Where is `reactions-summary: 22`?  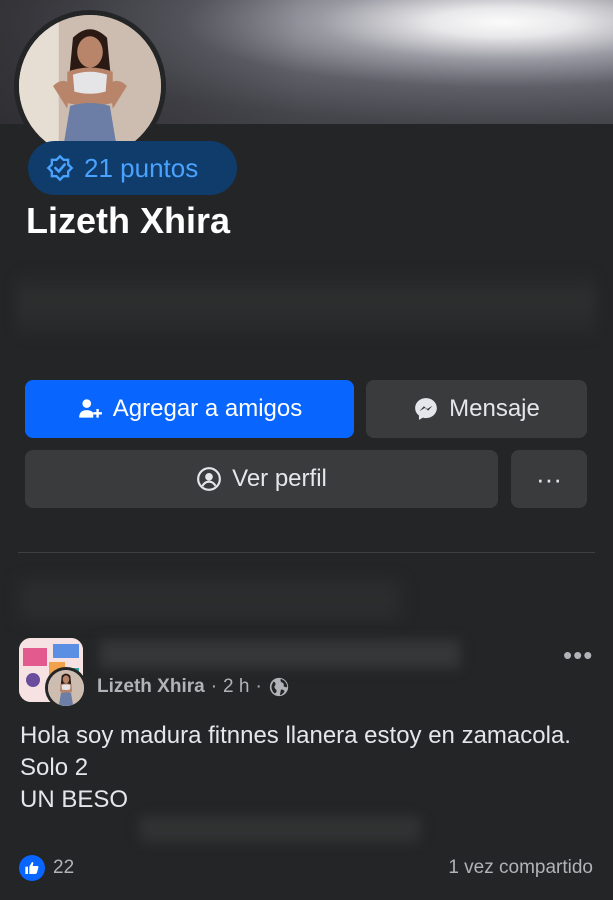
reactions-summary: 22 is located at coordinates (46, 868).